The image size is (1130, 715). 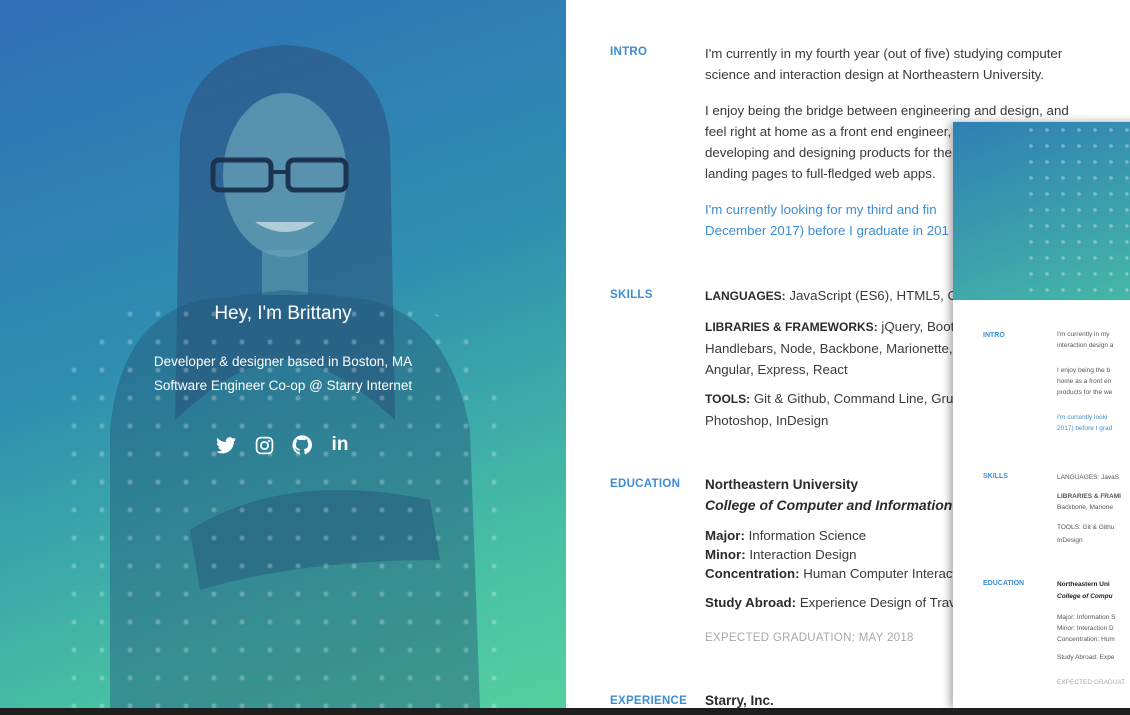 I want to click on section-label-skills: SKILLS, so click(x=631, y=295).